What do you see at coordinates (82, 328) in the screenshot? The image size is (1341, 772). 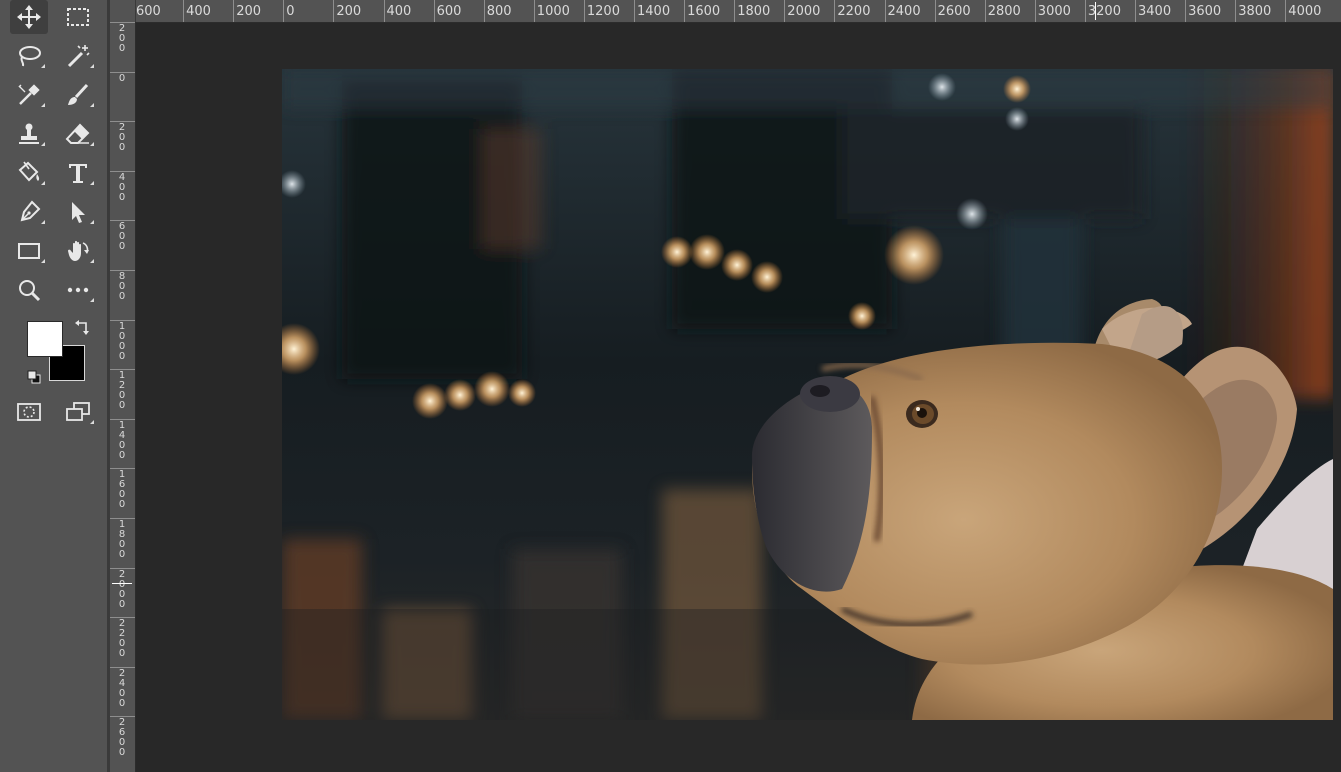 I see `swap-colors-icon` at bounding box center [82, 328].